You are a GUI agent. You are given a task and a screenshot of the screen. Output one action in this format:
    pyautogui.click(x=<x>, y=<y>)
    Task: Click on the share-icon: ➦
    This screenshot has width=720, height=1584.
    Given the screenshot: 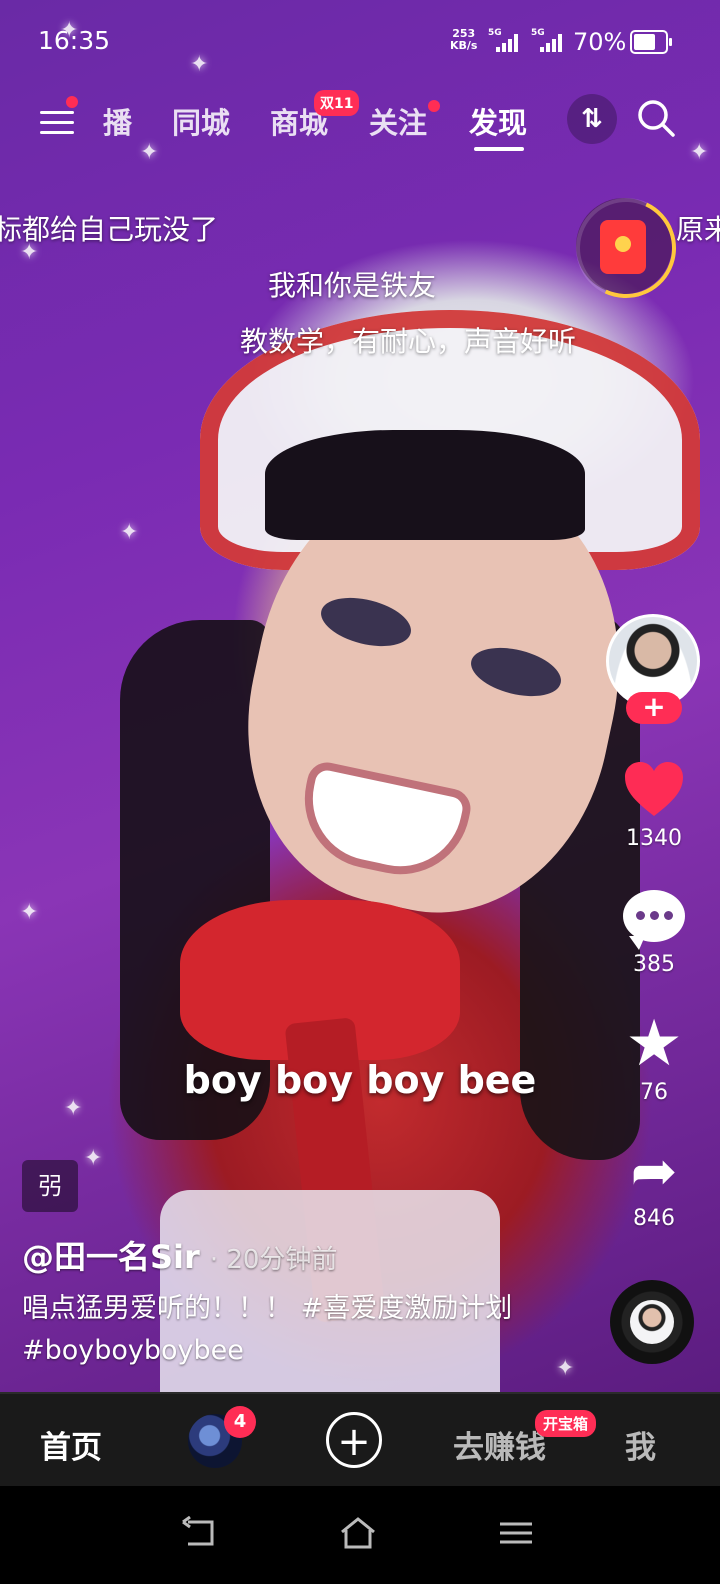 What is the action you would take?
    pyautogui.click(x=654, y=1171)
    